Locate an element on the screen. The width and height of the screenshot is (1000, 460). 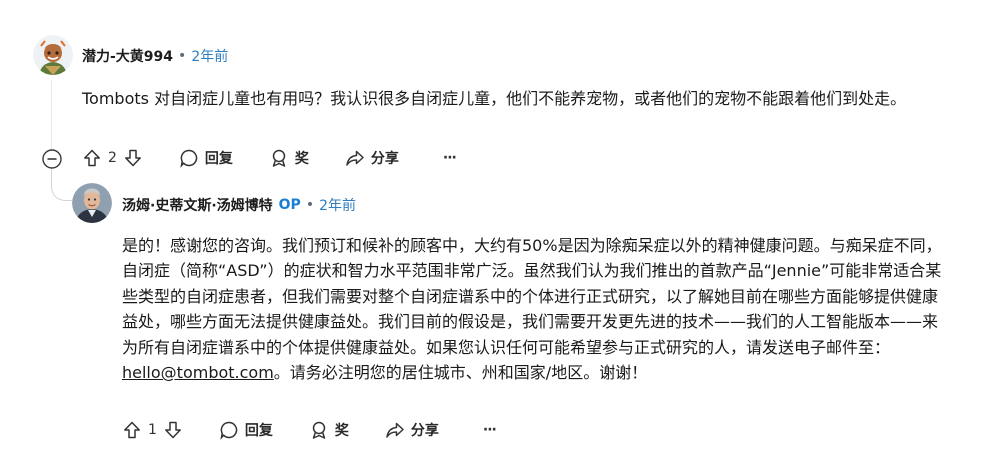
op-badge: OP is located at coordinates (289, 205).